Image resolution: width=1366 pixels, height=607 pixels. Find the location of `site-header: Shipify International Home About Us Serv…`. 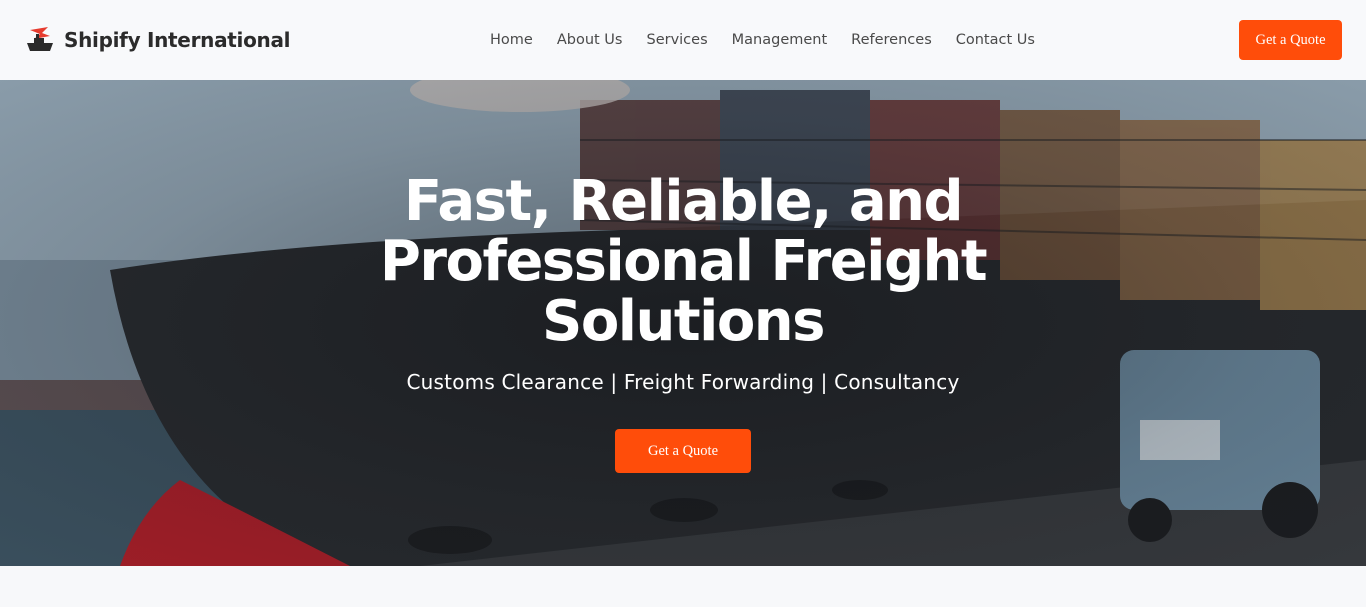

site-header: Shipify International Home About Us Serv… is located at coordinates (683, 40).